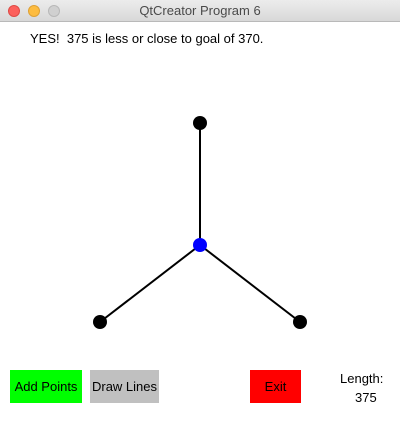  Describe the element at coordinates (150, 283) in the screenshot. I see `edge-center-left` at that location.